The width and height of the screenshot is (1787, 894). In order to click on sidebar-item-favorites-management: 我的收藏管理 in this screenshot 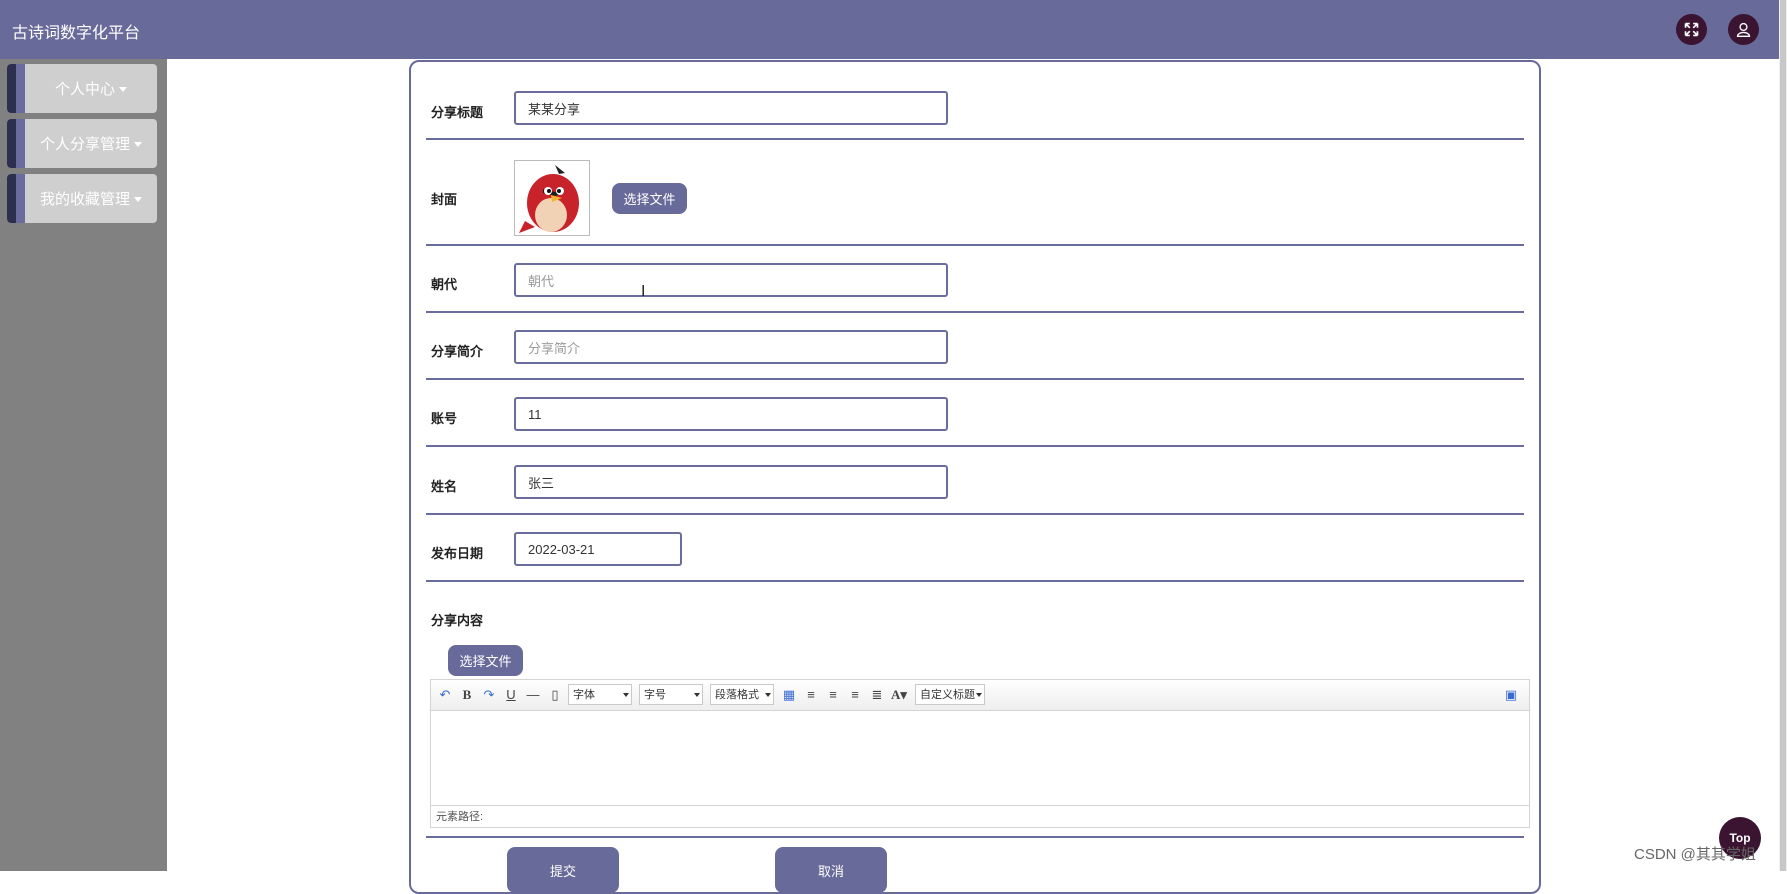, I will do `click(82, 198)`.